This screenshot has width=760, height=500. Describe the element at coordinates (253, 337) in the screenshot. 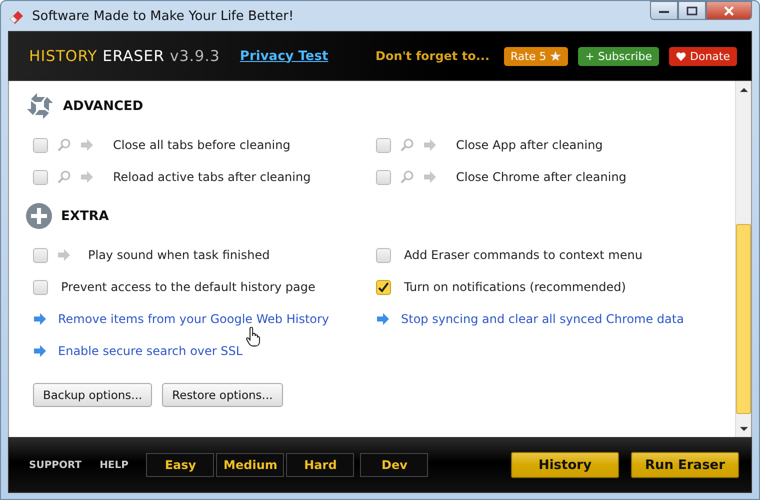

I see `hand-cursor-icon` at that location.